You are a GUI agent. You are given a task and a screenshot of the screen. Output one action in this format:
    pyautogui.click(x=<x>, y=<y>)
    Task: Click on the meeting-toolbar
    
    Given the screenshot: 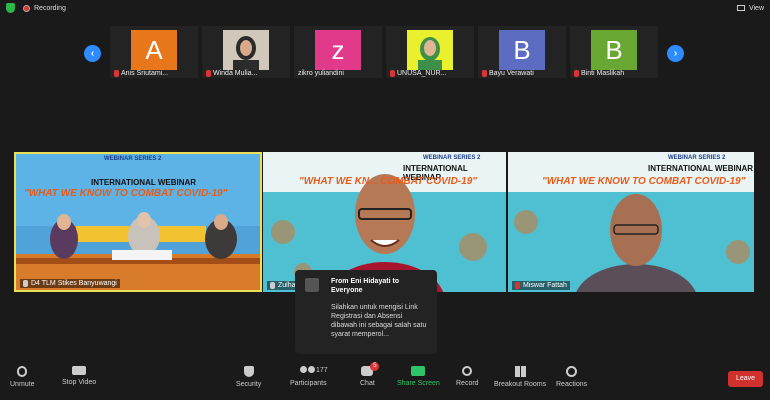 What is the action you would take?
    pyautogui.click(x=385, y=380)
    